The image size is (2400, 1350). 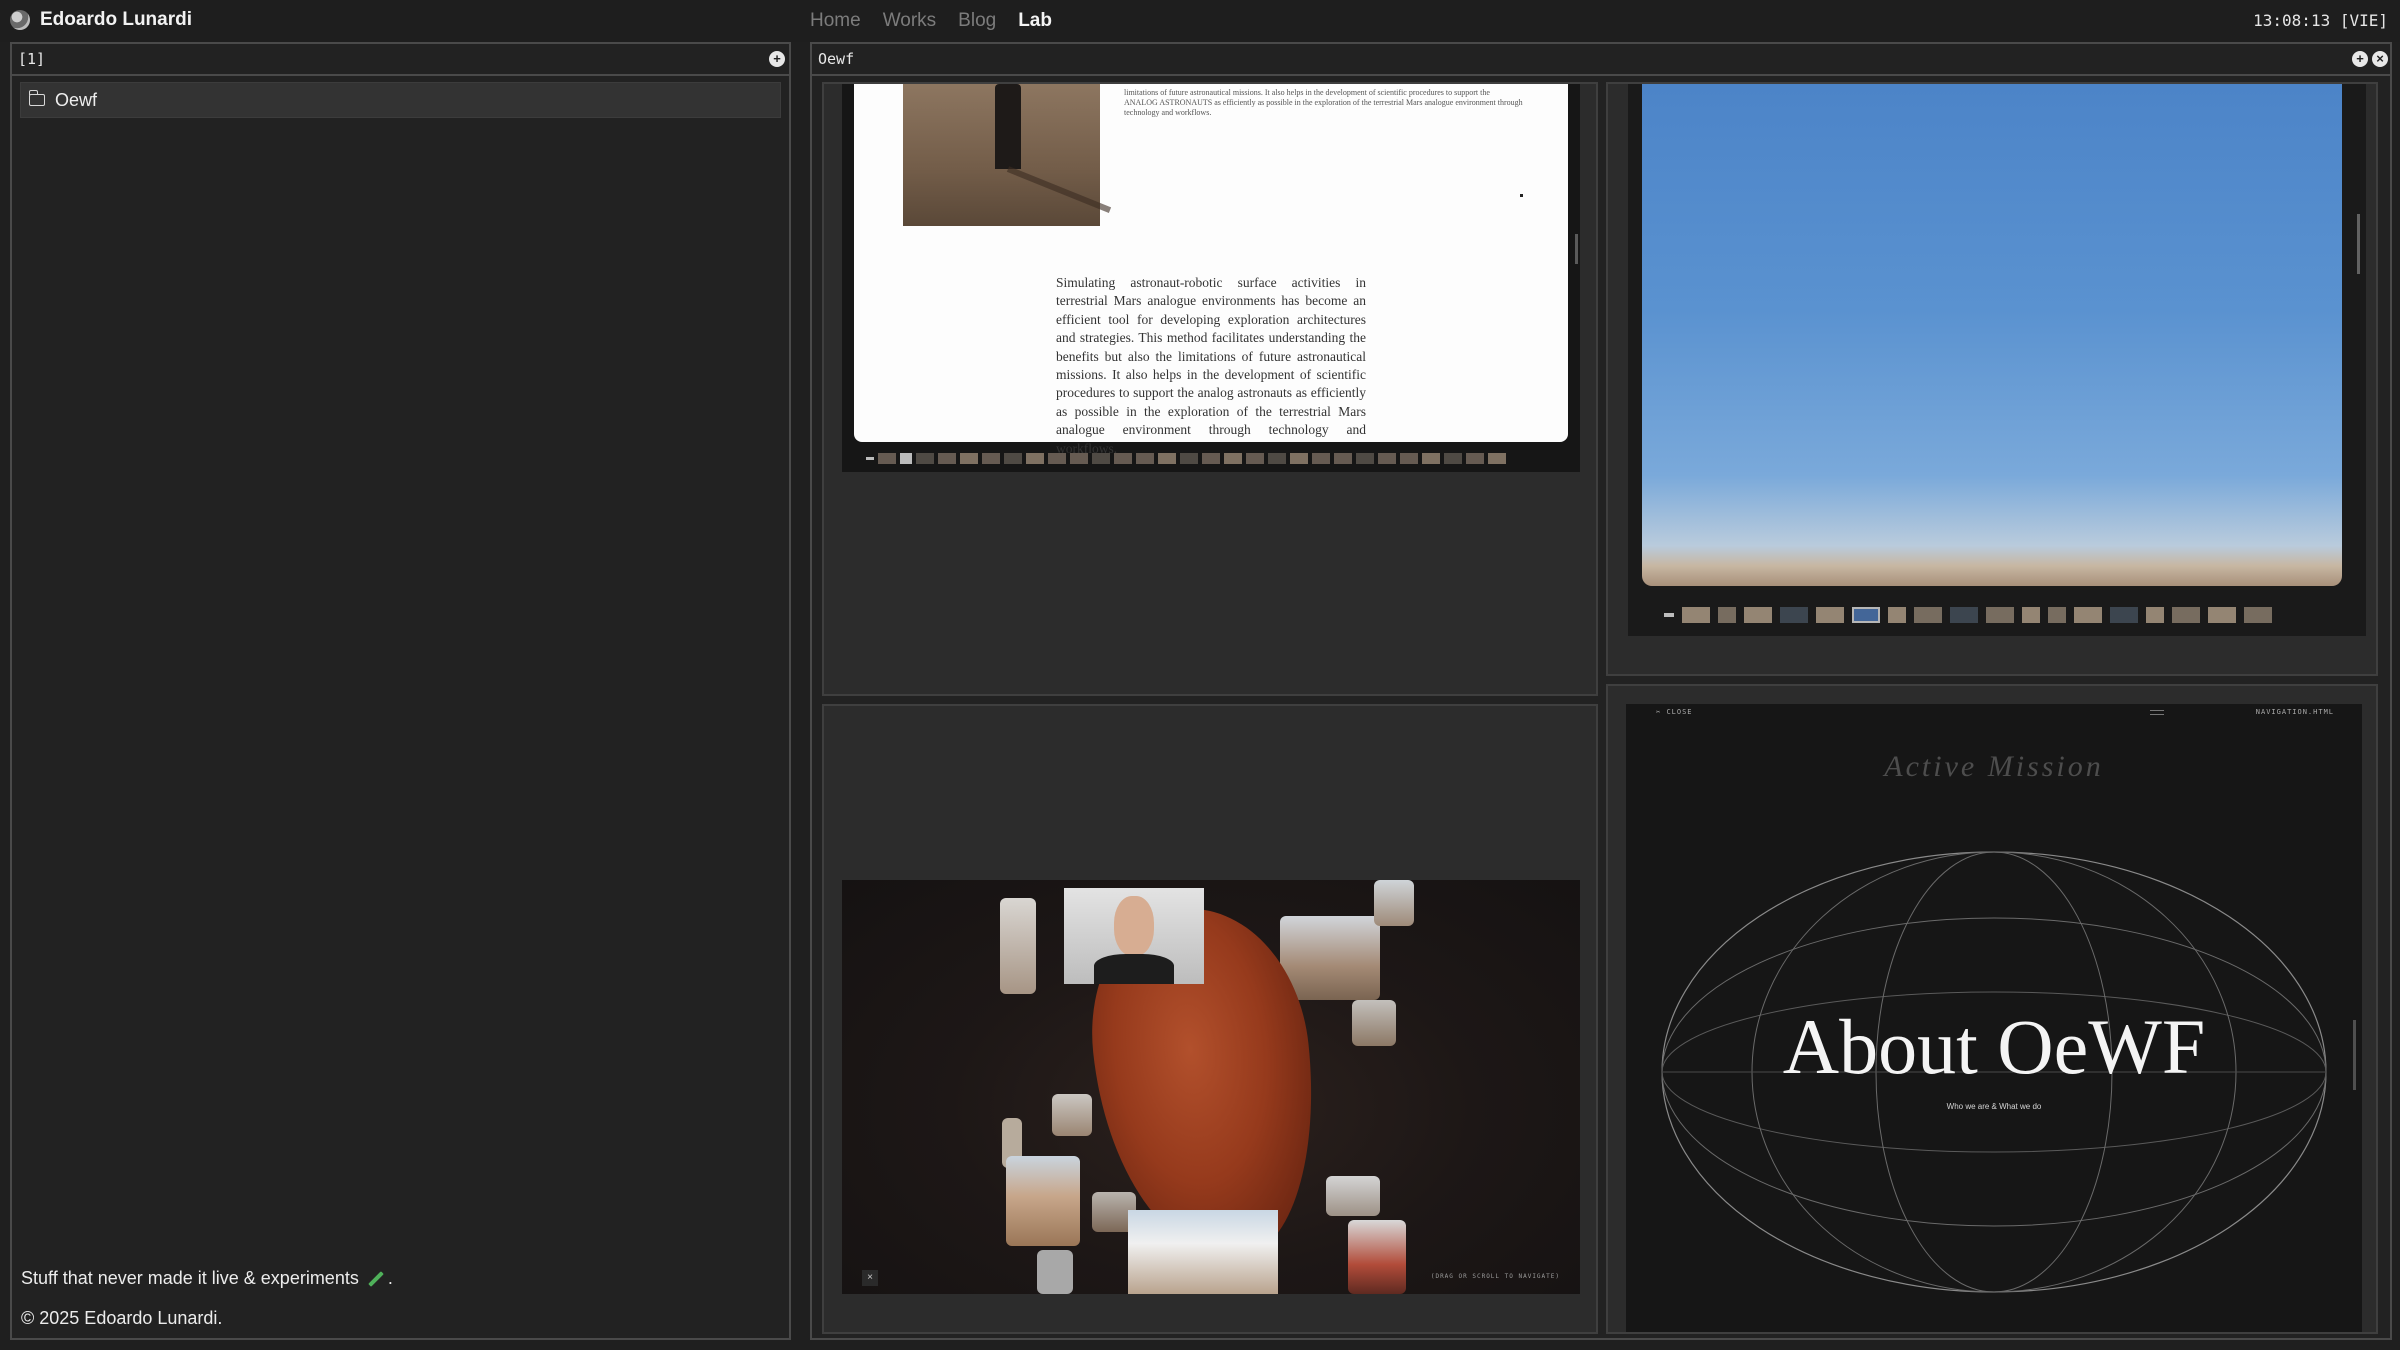 What do you see at coordinates (122, 1318) in the screenshot?
I see `copyright: © 2025 Edoardo Lunardi.` at bounding box center [122, 1318].